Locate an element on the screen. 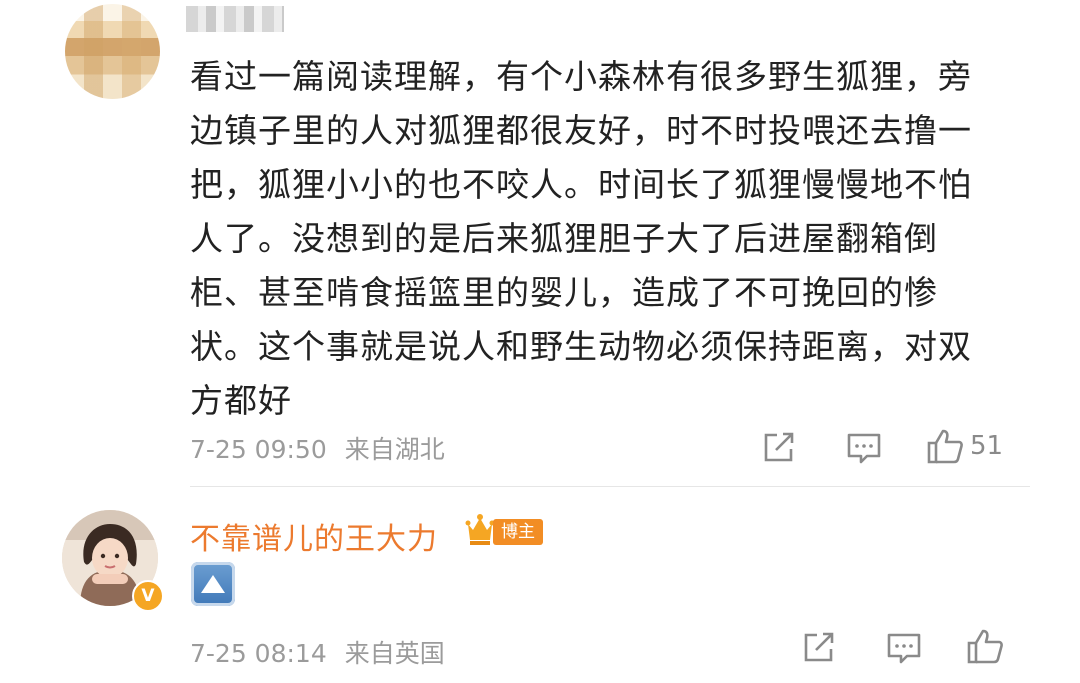 This screenshot has width=1080, height=683. up-arrow-emoji is located at coordinates (213, 584).